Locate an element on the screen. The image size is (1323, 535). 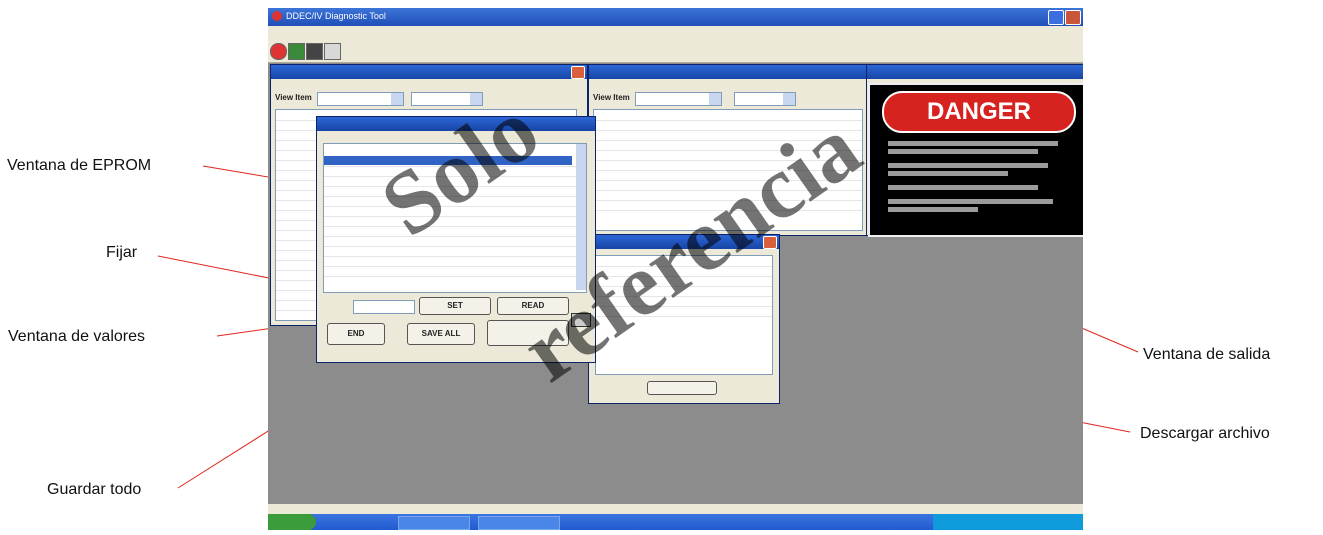
danger-sign: DANGER is located at coordinates (979, 112).